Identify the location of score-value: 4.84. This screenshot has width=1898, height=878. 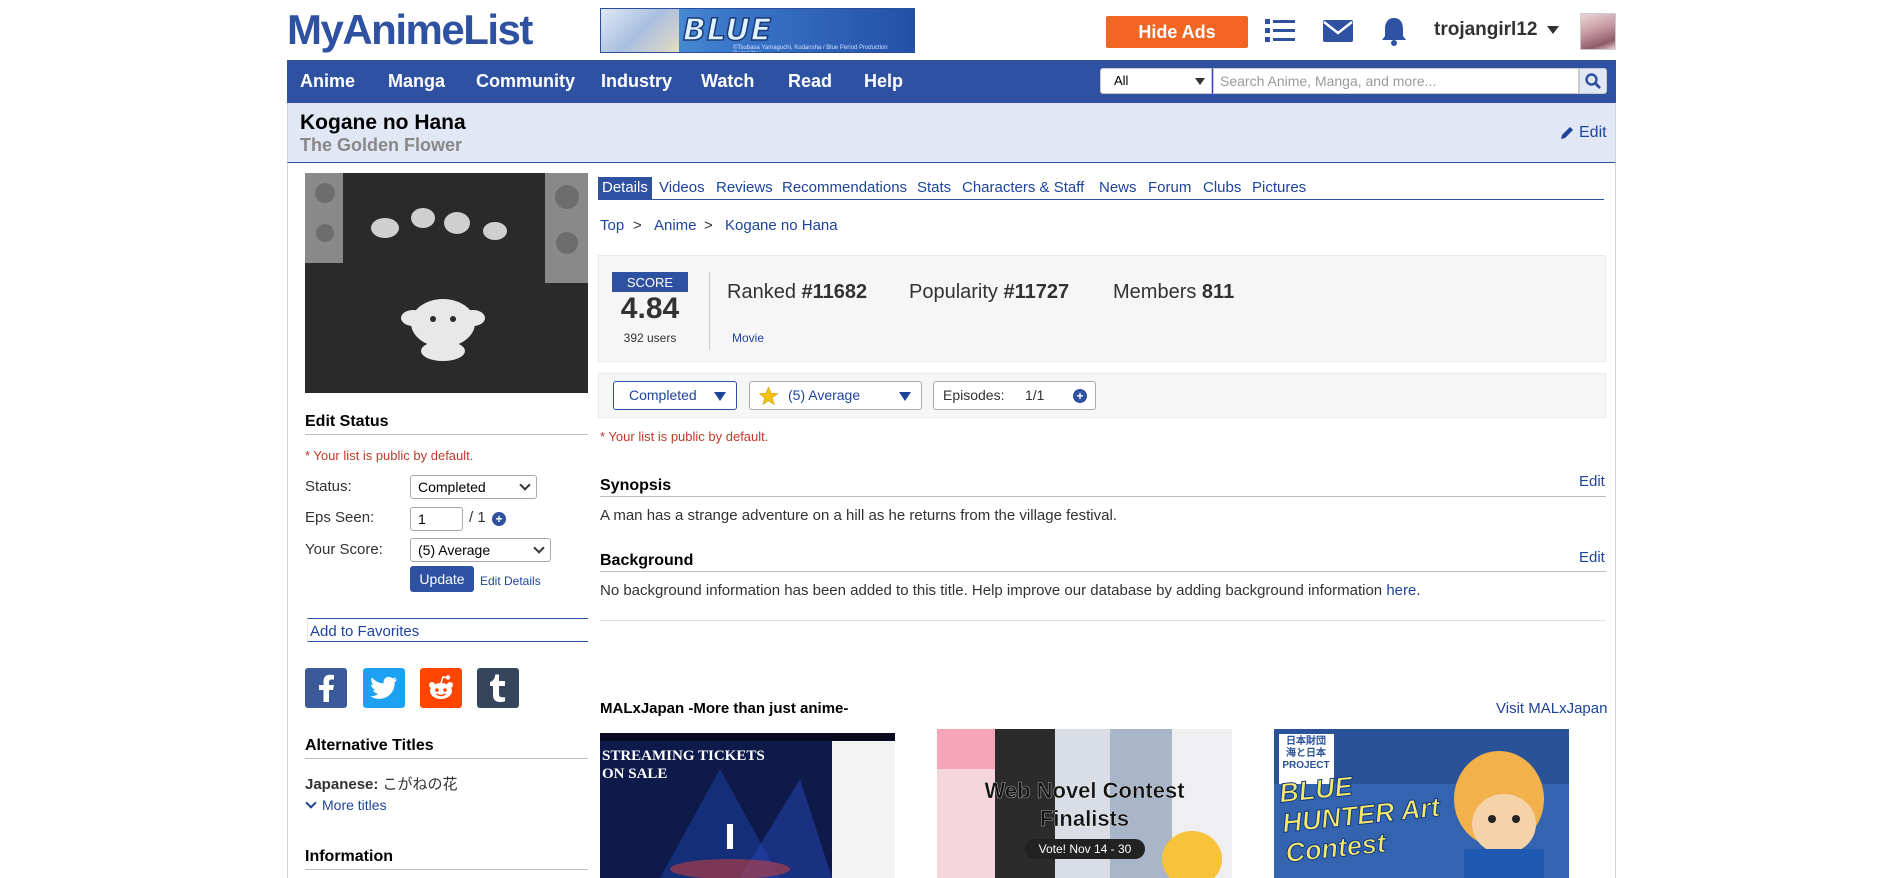
(650, 309).